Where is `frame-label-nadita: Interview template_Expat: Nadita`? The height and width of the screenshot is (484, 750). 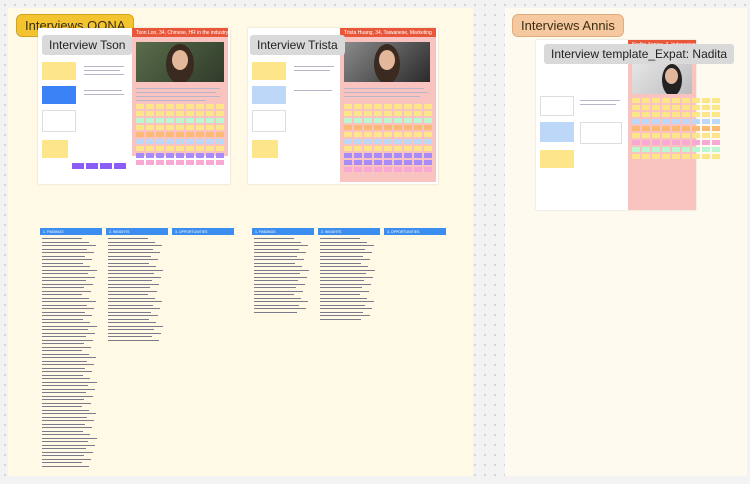
frame-label-nadita: Interview template_Expat: Nadita is located at coordinates (639, 54).